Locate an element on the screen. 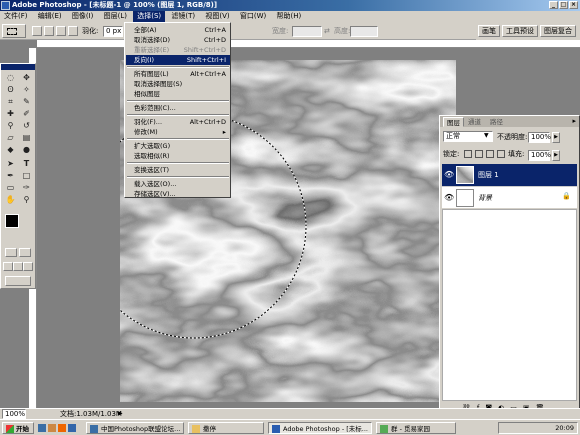 The image size is (580, 435). eyedropper-tool-icon: ✑ is located at coordinates (26, 187).